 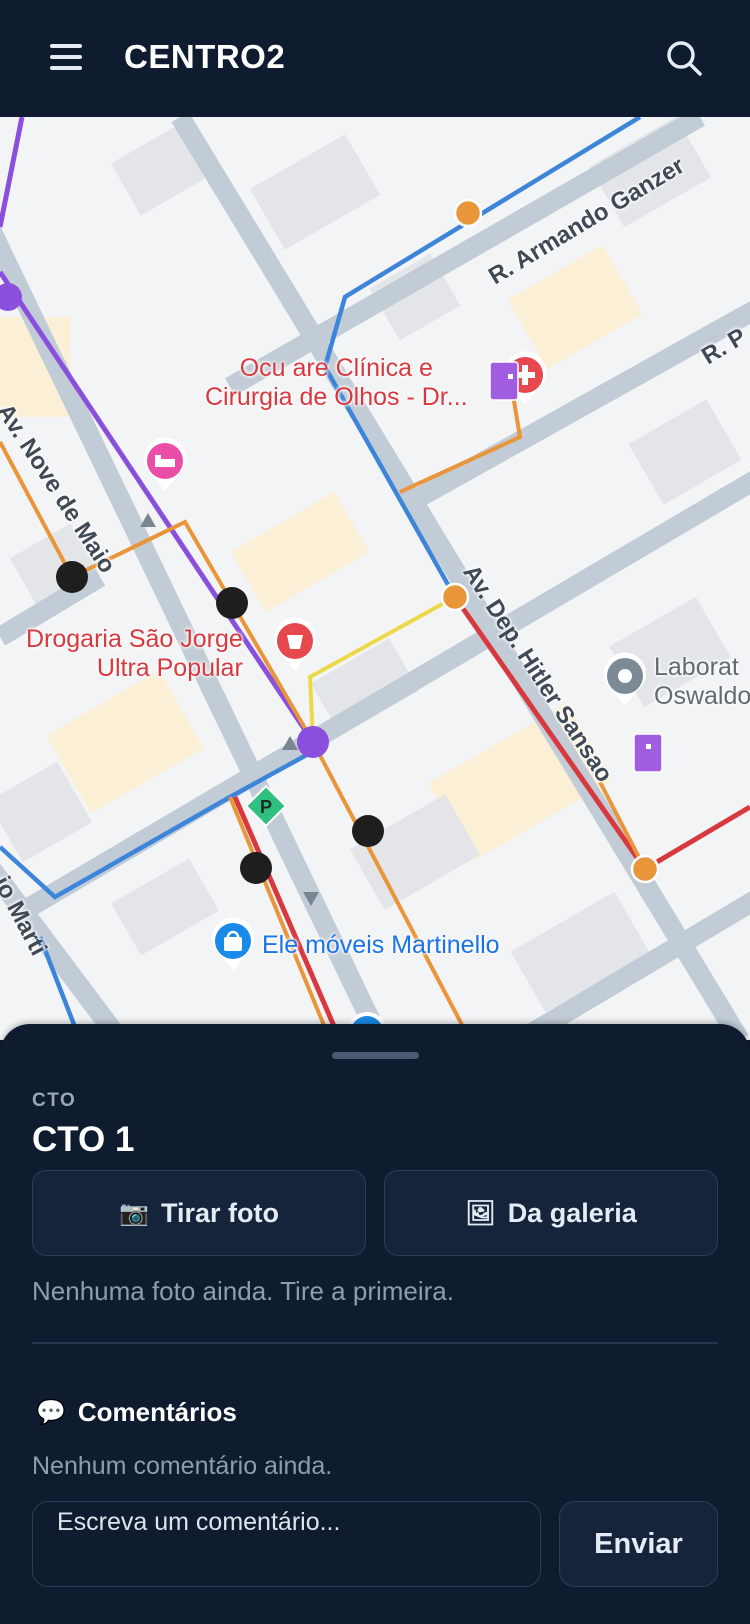 What do you see at coordinates (375, 1343) in the screenshot?
I see `divider` at bounding box center [375, 1343].